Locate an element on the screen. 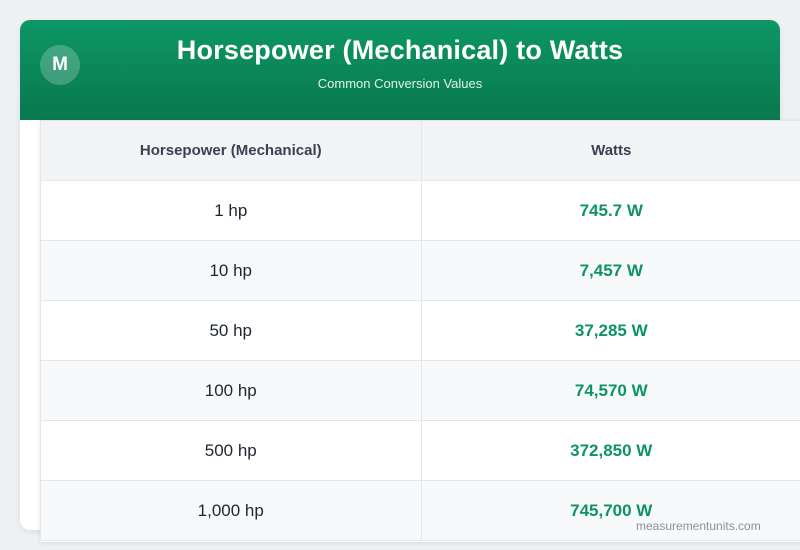  watts-cell: 745.7 W is located at coordinates (610, 210).